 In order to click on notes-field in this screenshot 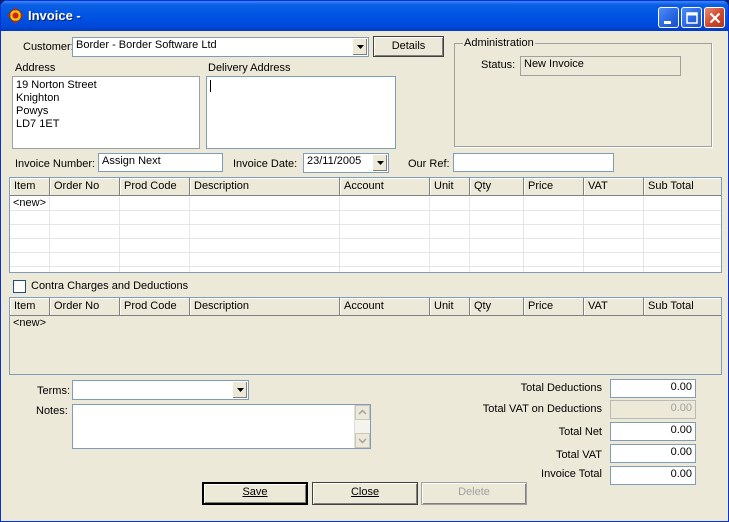, I will do `click(221, 426)`.